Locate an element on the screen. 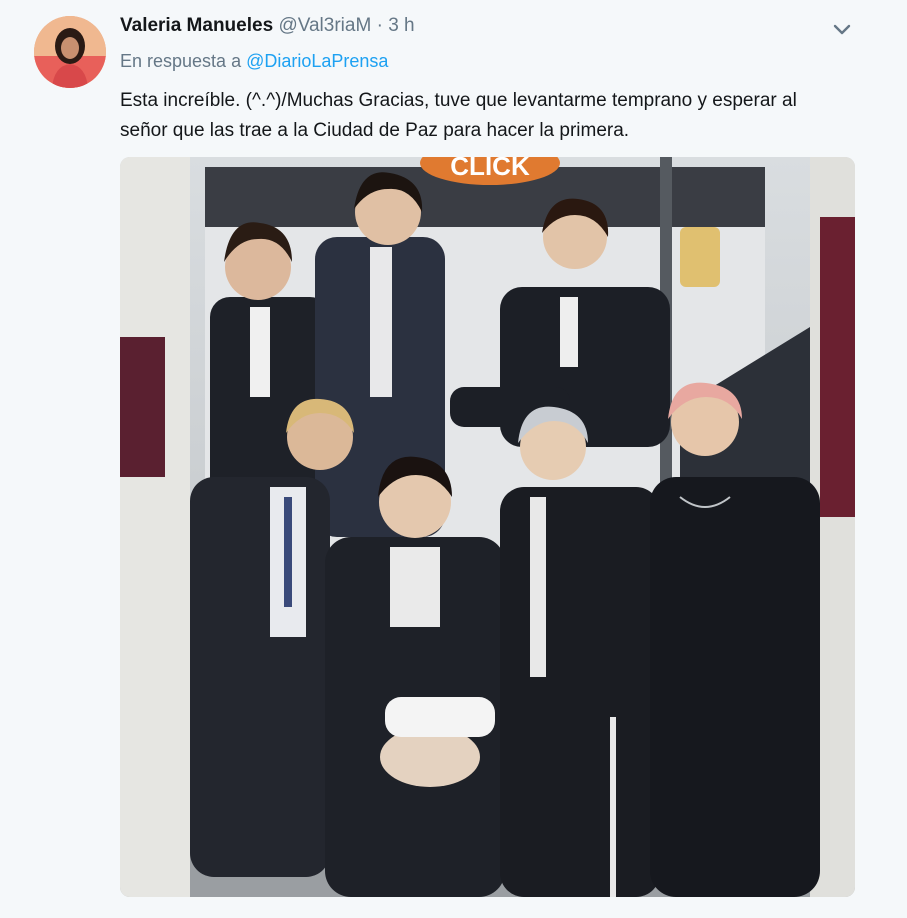 This screenshot has width=907, height=918. reply-mention-link: @DiarioLaPrensa is located at coordinates (317, 61).